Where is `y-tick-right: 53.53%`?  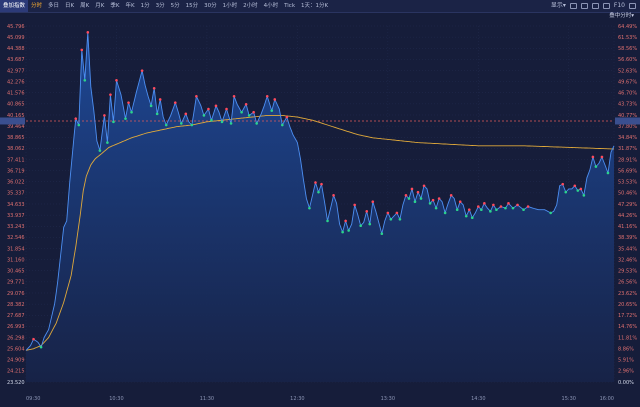 y-tick-right: 53.53% is located at coordinates (627, 183).